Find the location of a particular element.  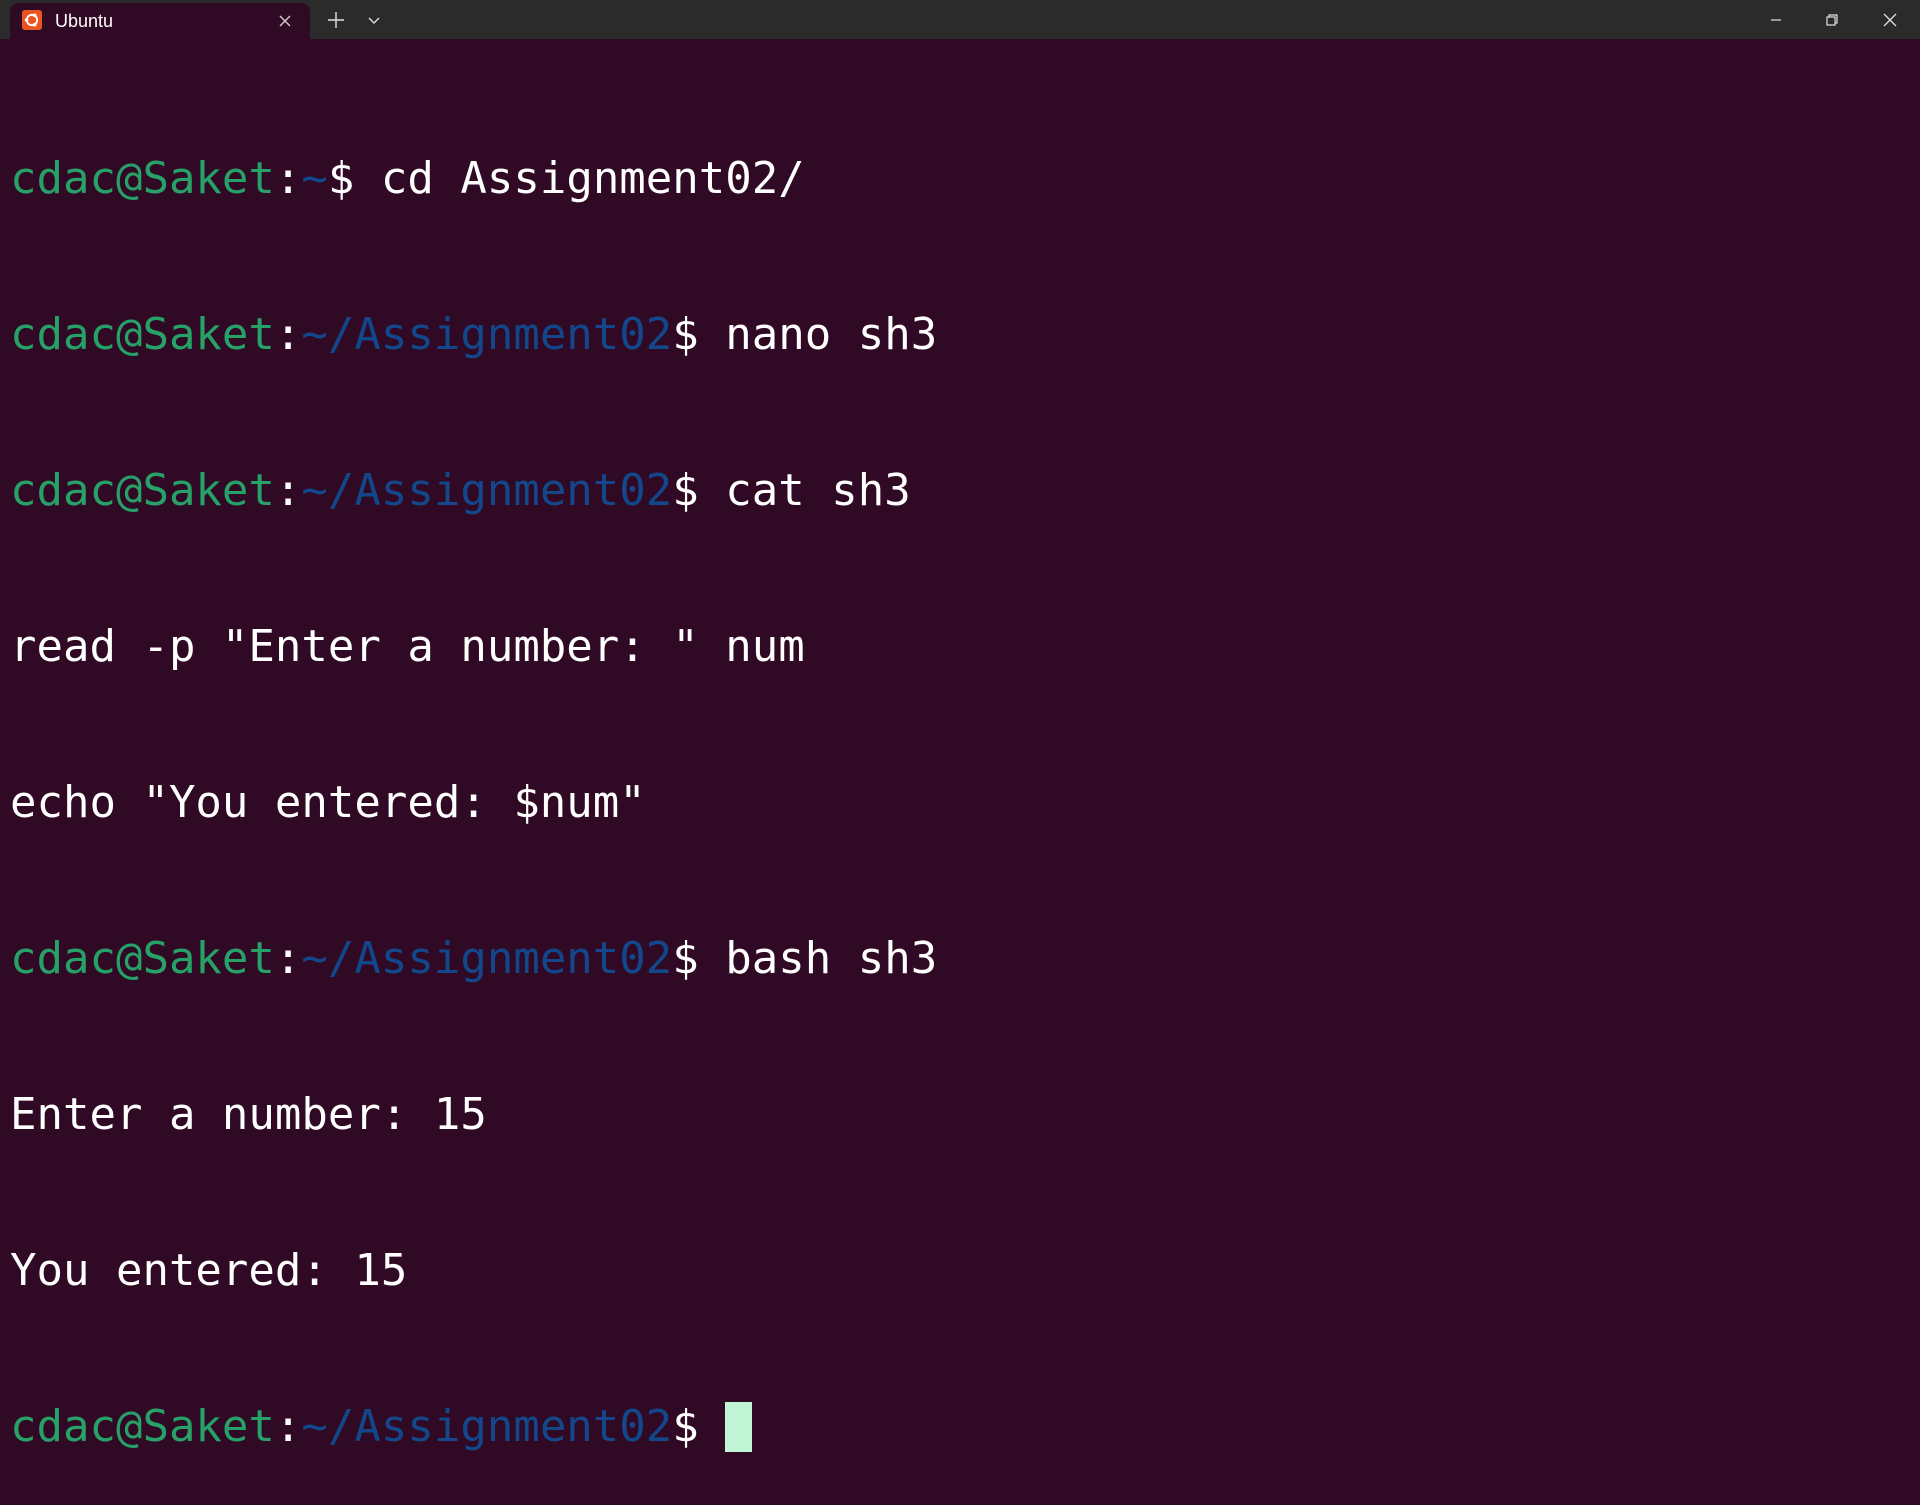

output-line: Enter a number: 15 is located at coordinates (248, 1114).